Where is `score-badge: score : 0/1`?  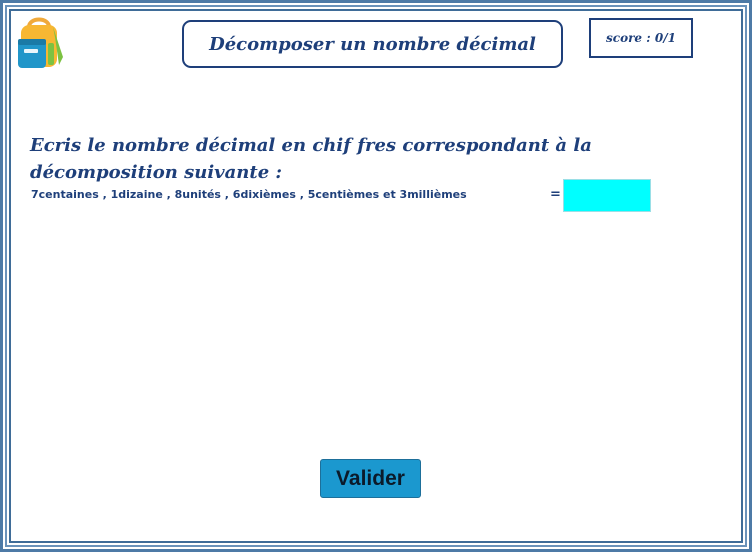 score-badge: score : 0/1 is located at coordinates (641, 38).